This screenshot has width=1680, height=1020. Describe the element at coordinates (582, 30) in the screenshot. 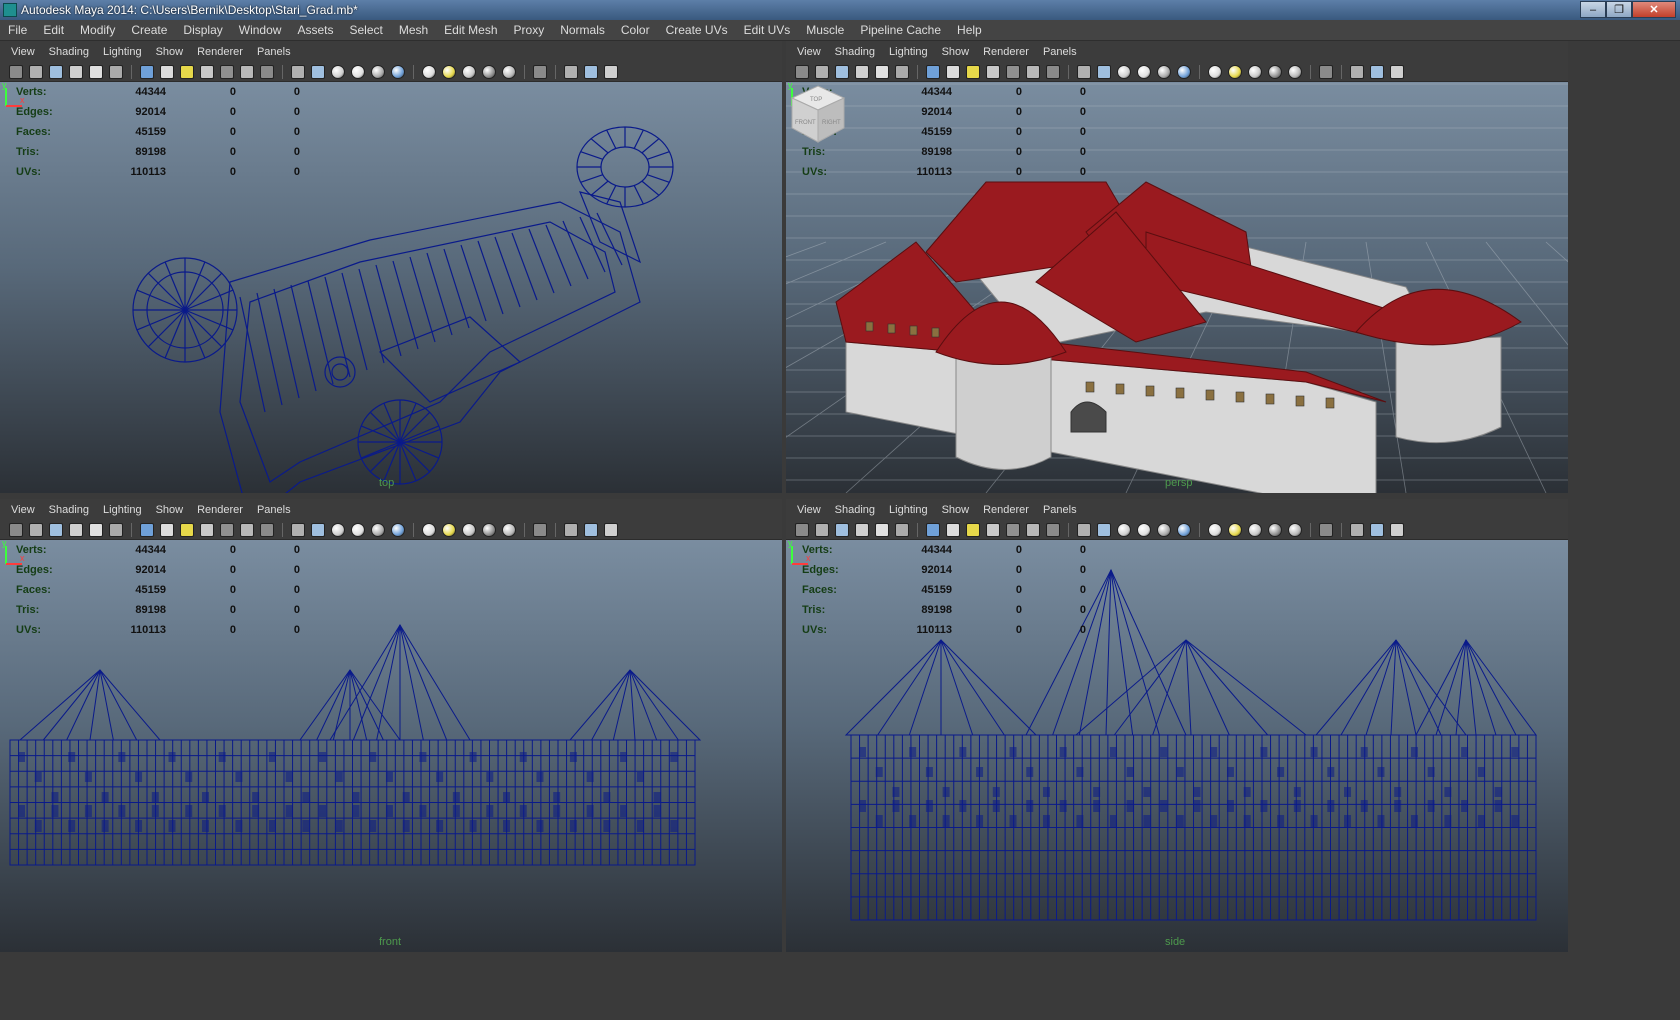

I see `menu-item: Normals` at that location.